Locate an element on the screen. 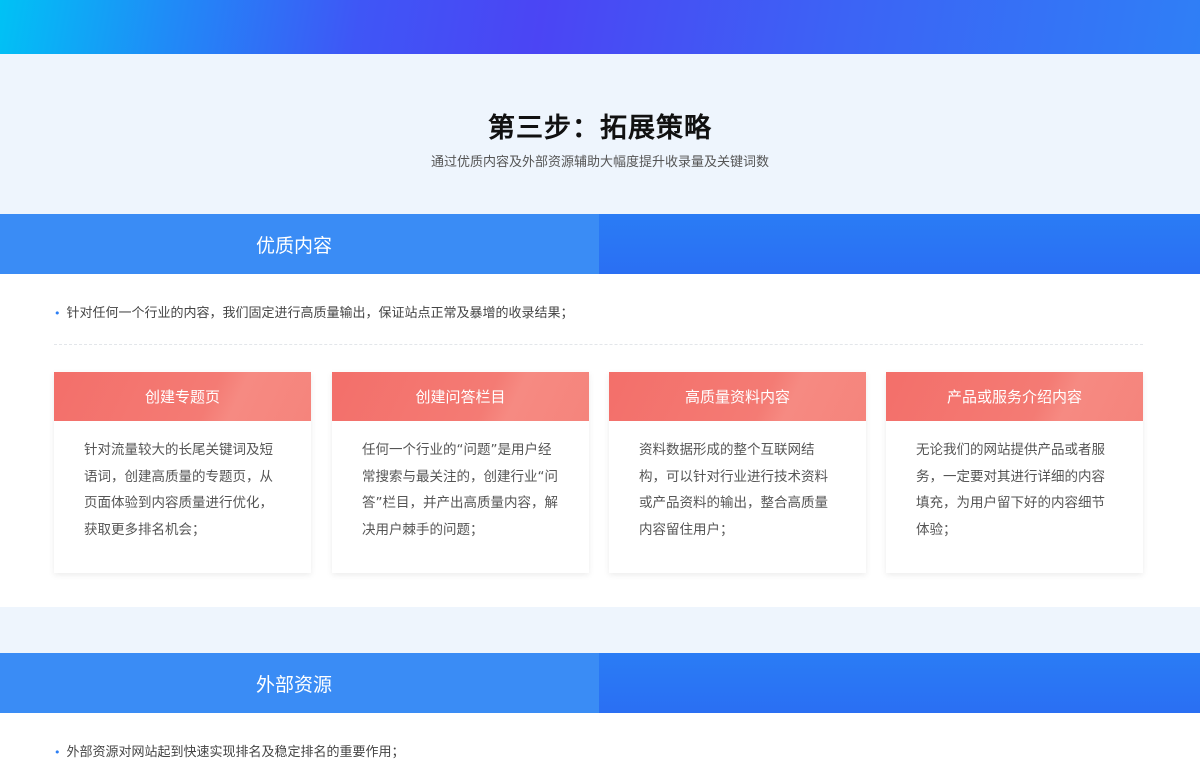  section-bullet: • 针对任何一个行业的内容，我们固定进行高质量输出，保证站点正常及暴增的收录结果； is located at coordinates (314, 311).